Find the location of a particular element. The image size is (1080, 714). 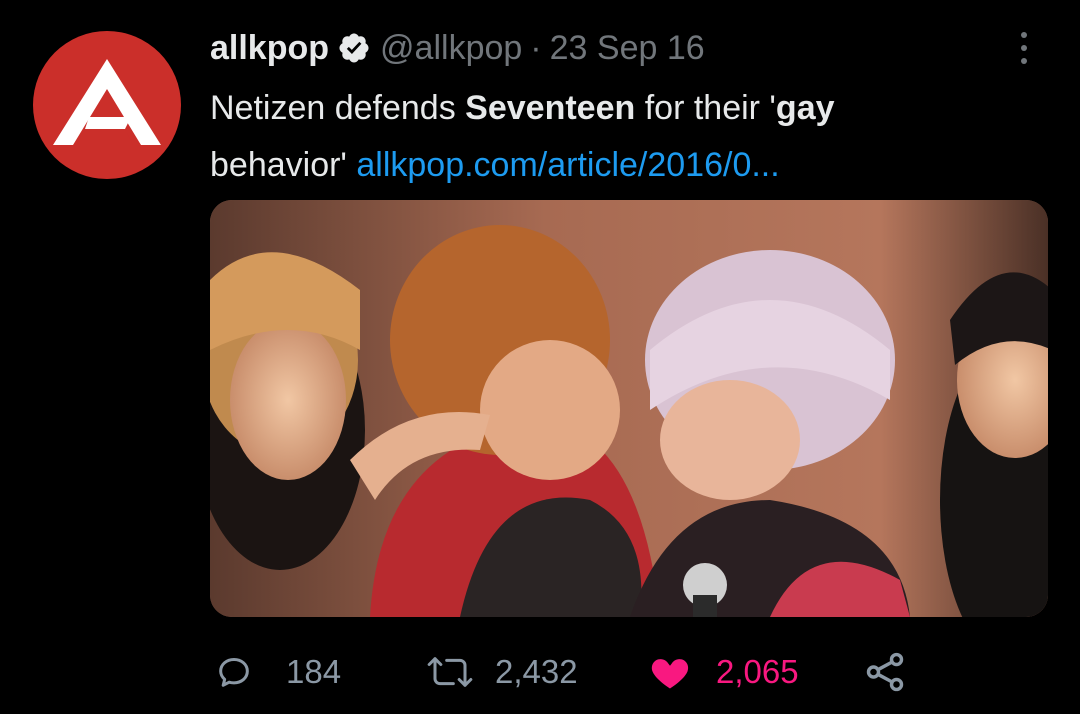

text-bold-gay: gay is located at coordinates (805, 108).